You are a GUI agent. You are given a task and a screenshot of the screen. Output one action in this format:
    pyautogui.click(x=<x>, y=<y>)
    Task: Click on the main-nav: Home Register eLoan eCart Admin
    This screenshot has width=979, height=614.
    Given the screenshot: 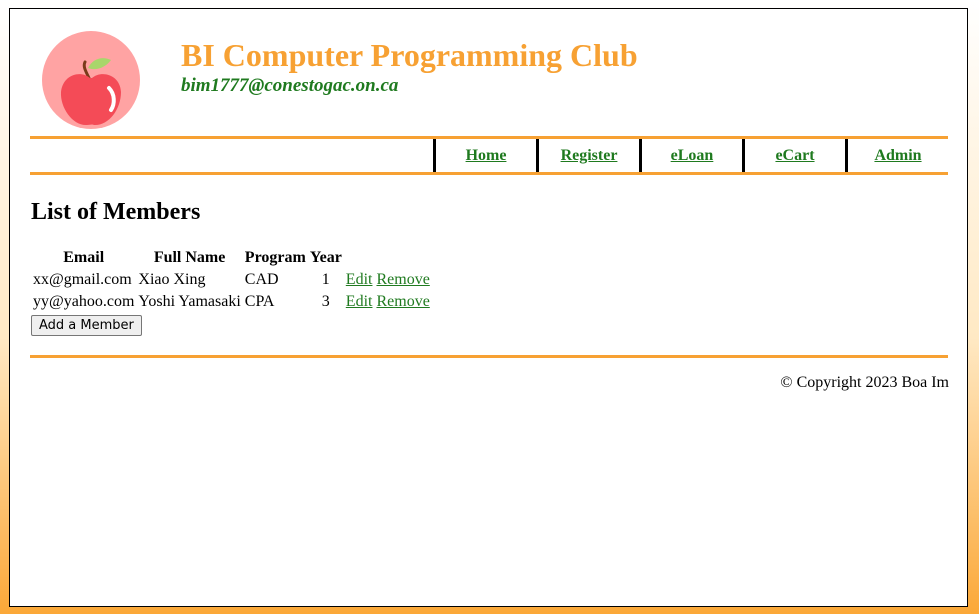 What is the action you would take?
    pyautogui.click(x=489, y=155)
    